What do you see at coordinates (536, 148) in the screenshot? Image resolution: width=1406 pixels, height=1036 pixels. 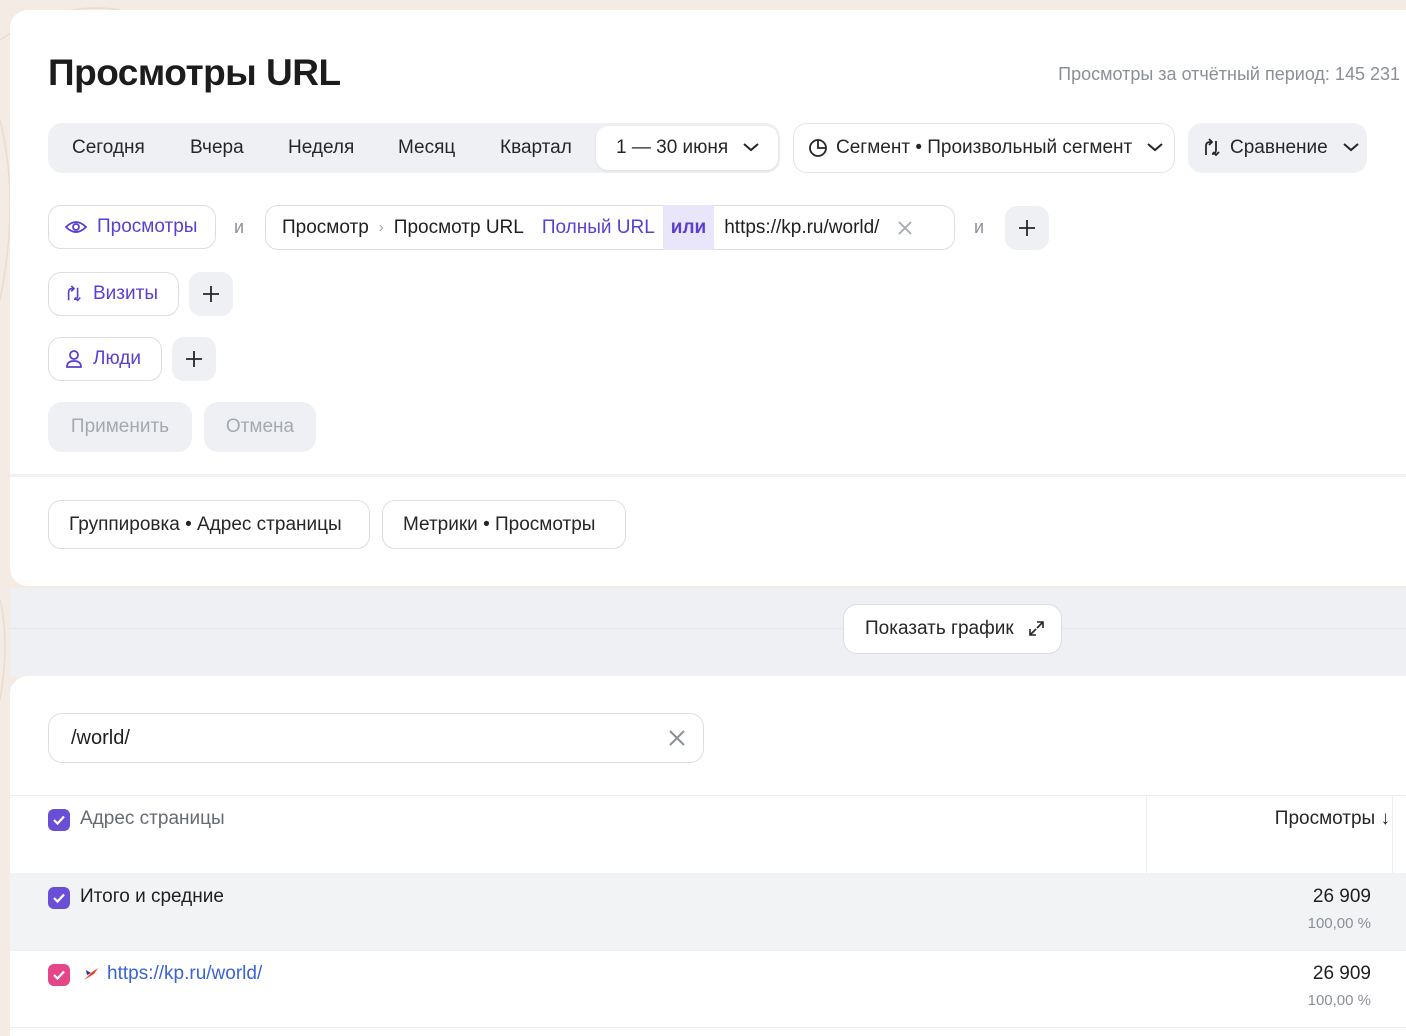 I see `date-quarter-button: Квартал` at bounding box center [536, 148].